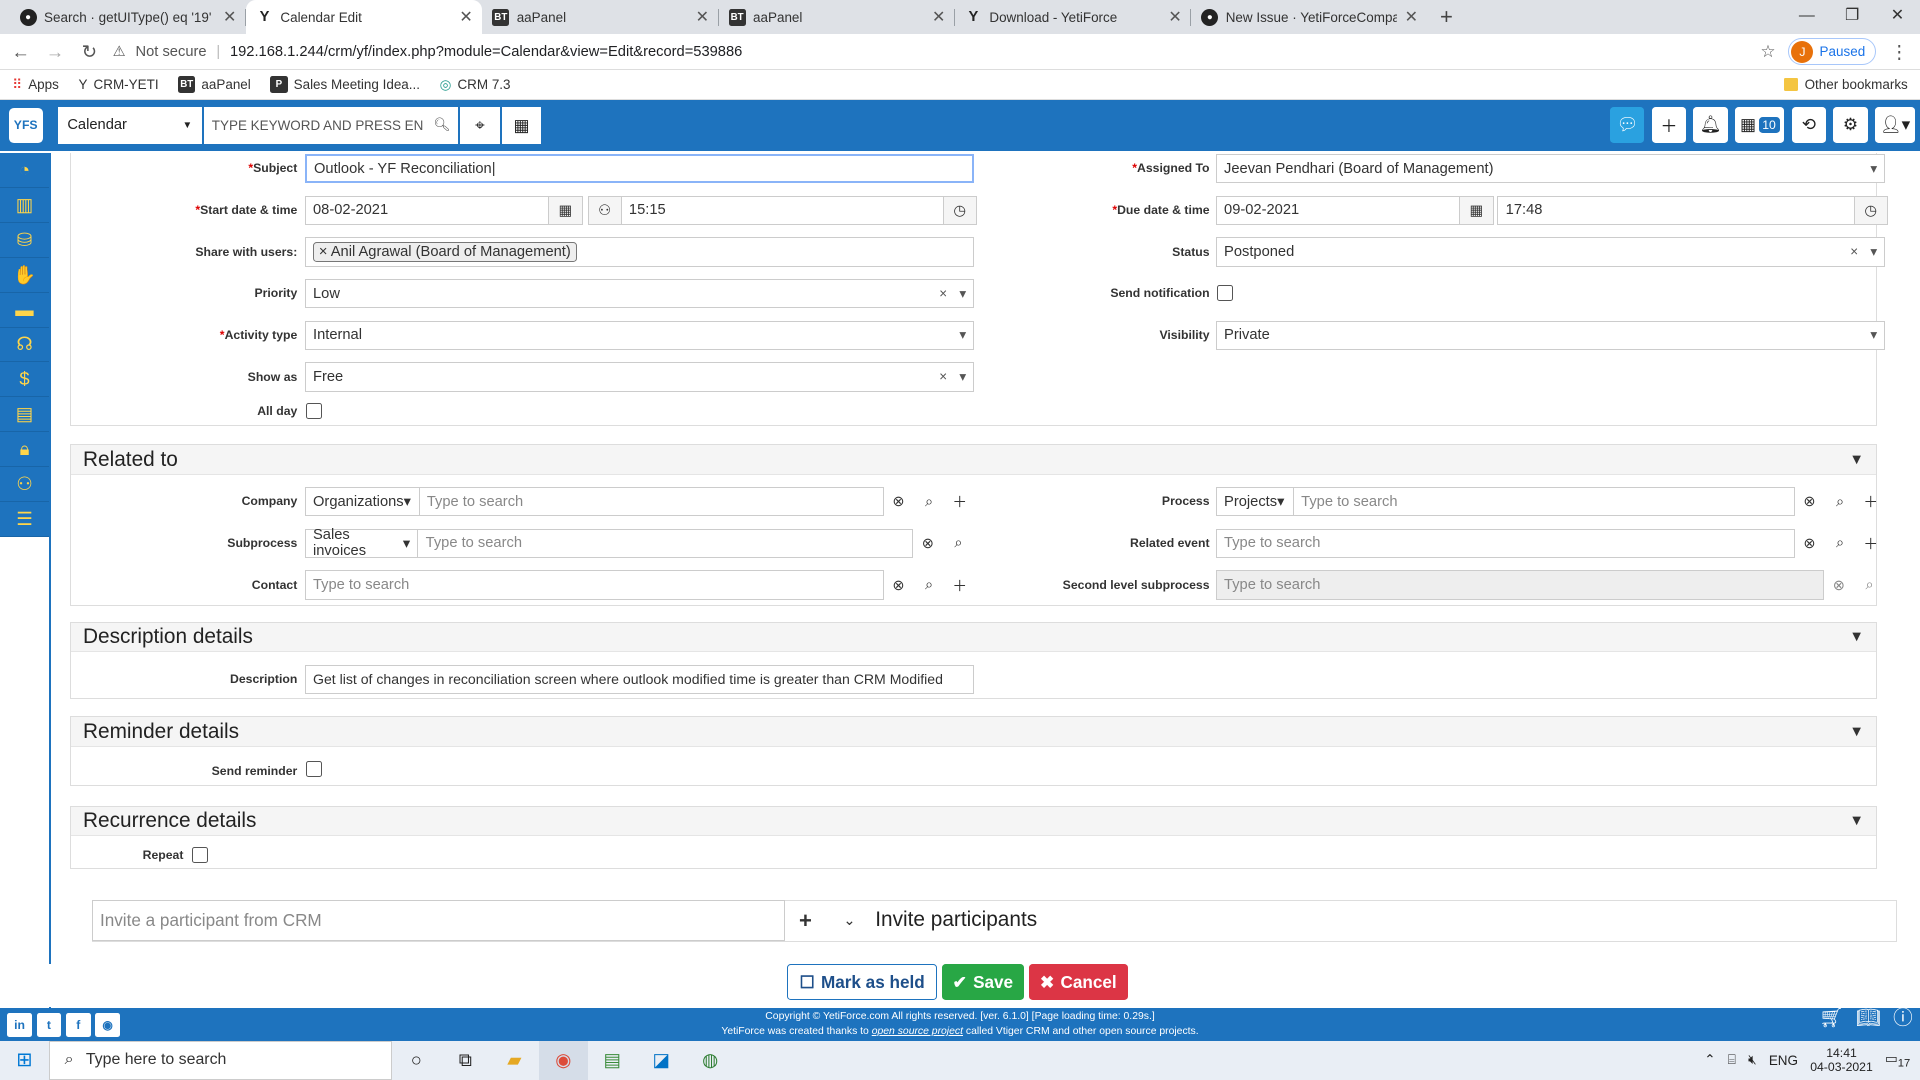  What do you see at coordinates (441, 125) in the screenshot?
I see `search-icon: 🔍︎` at bounding box center [441, 125].